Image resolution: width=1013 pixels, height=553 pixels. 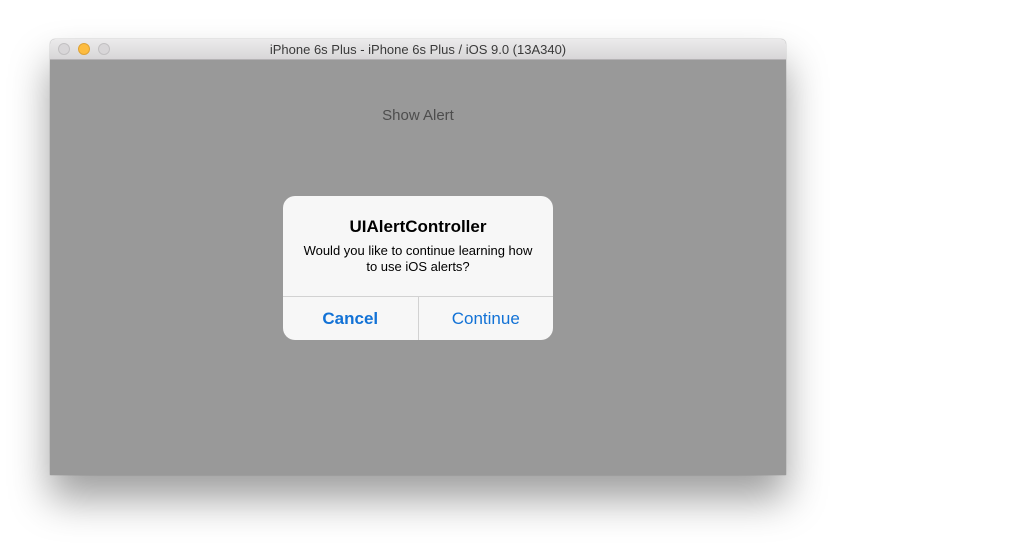 I want to click on show-alert-button: Show Alert, so click(x=418, y=115).